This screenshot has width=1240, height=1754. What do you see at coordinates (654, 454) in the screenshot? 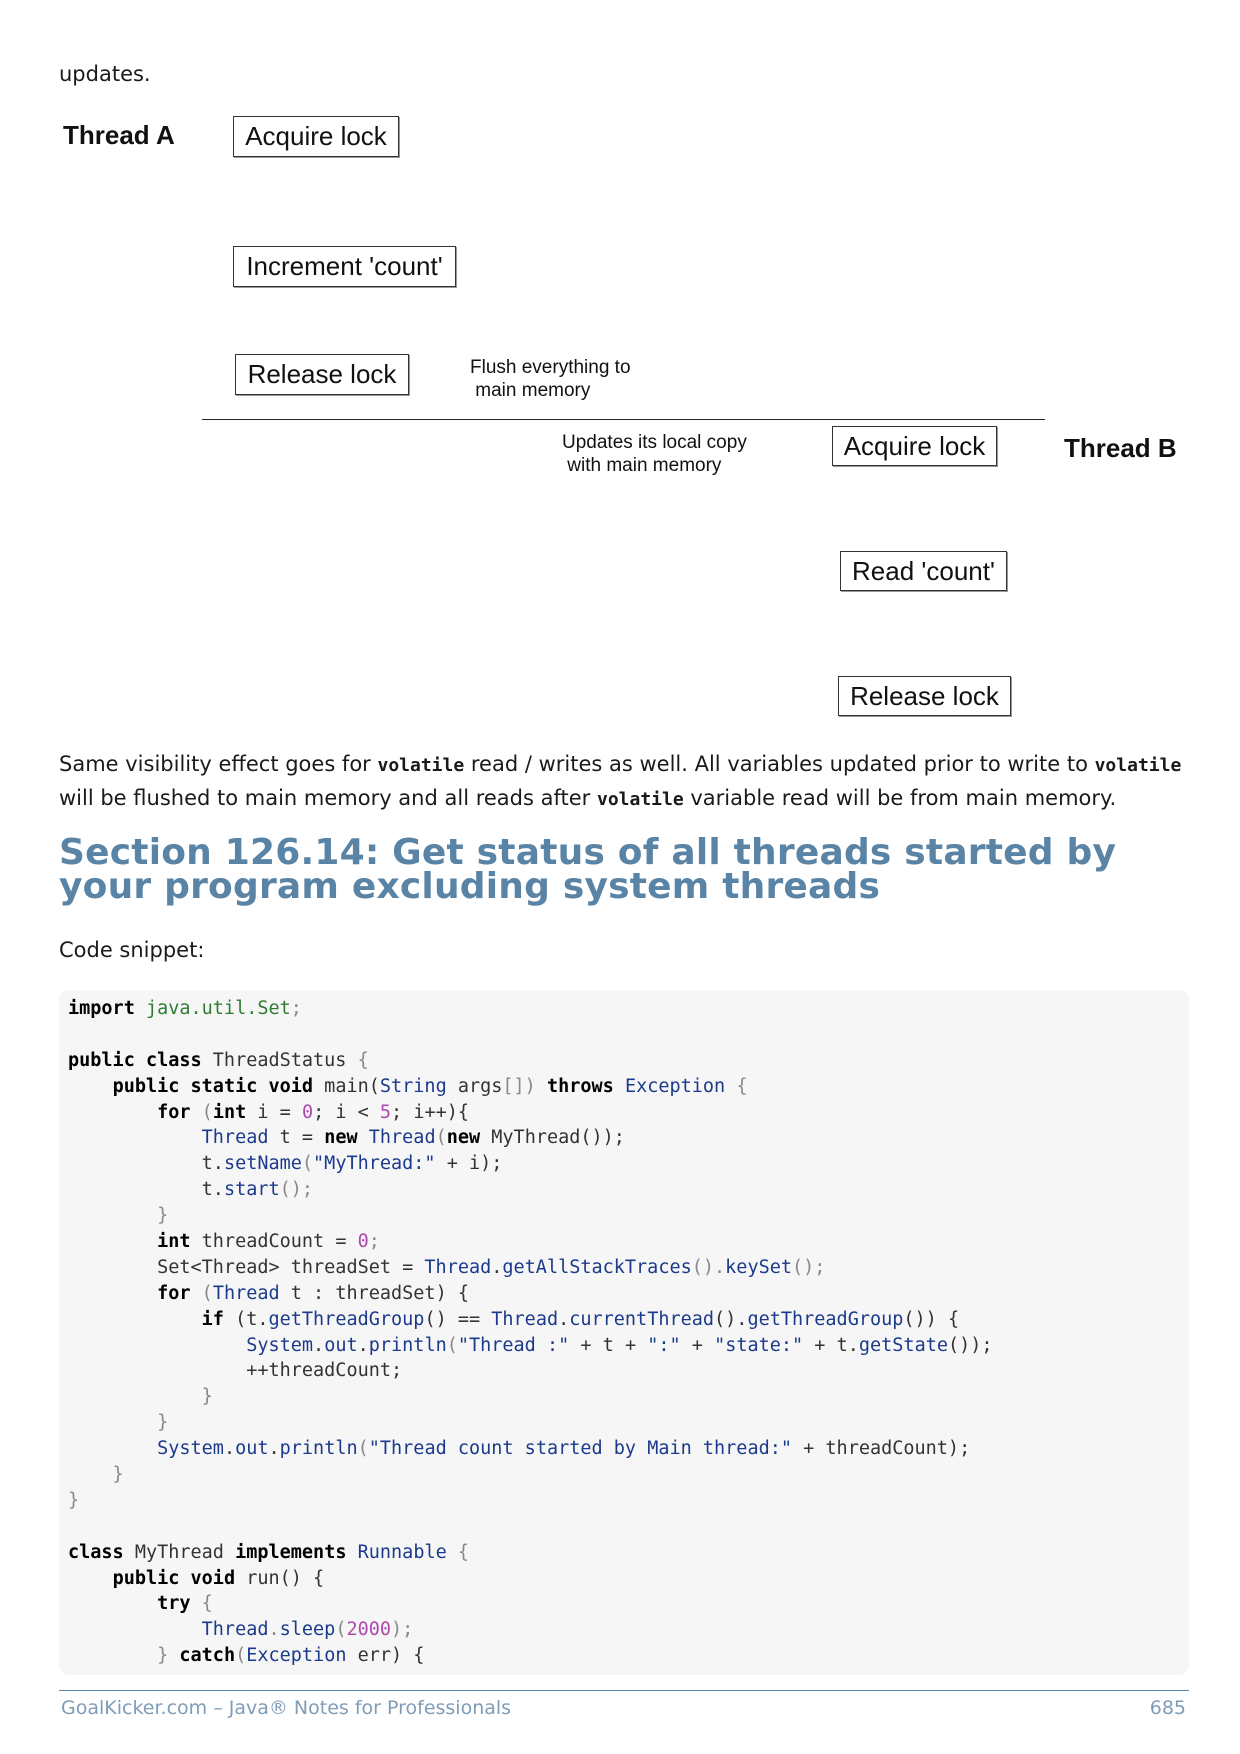
I see `update-local-copy-note: Updates its local copy with main memory` at bounding box center [654, 454].